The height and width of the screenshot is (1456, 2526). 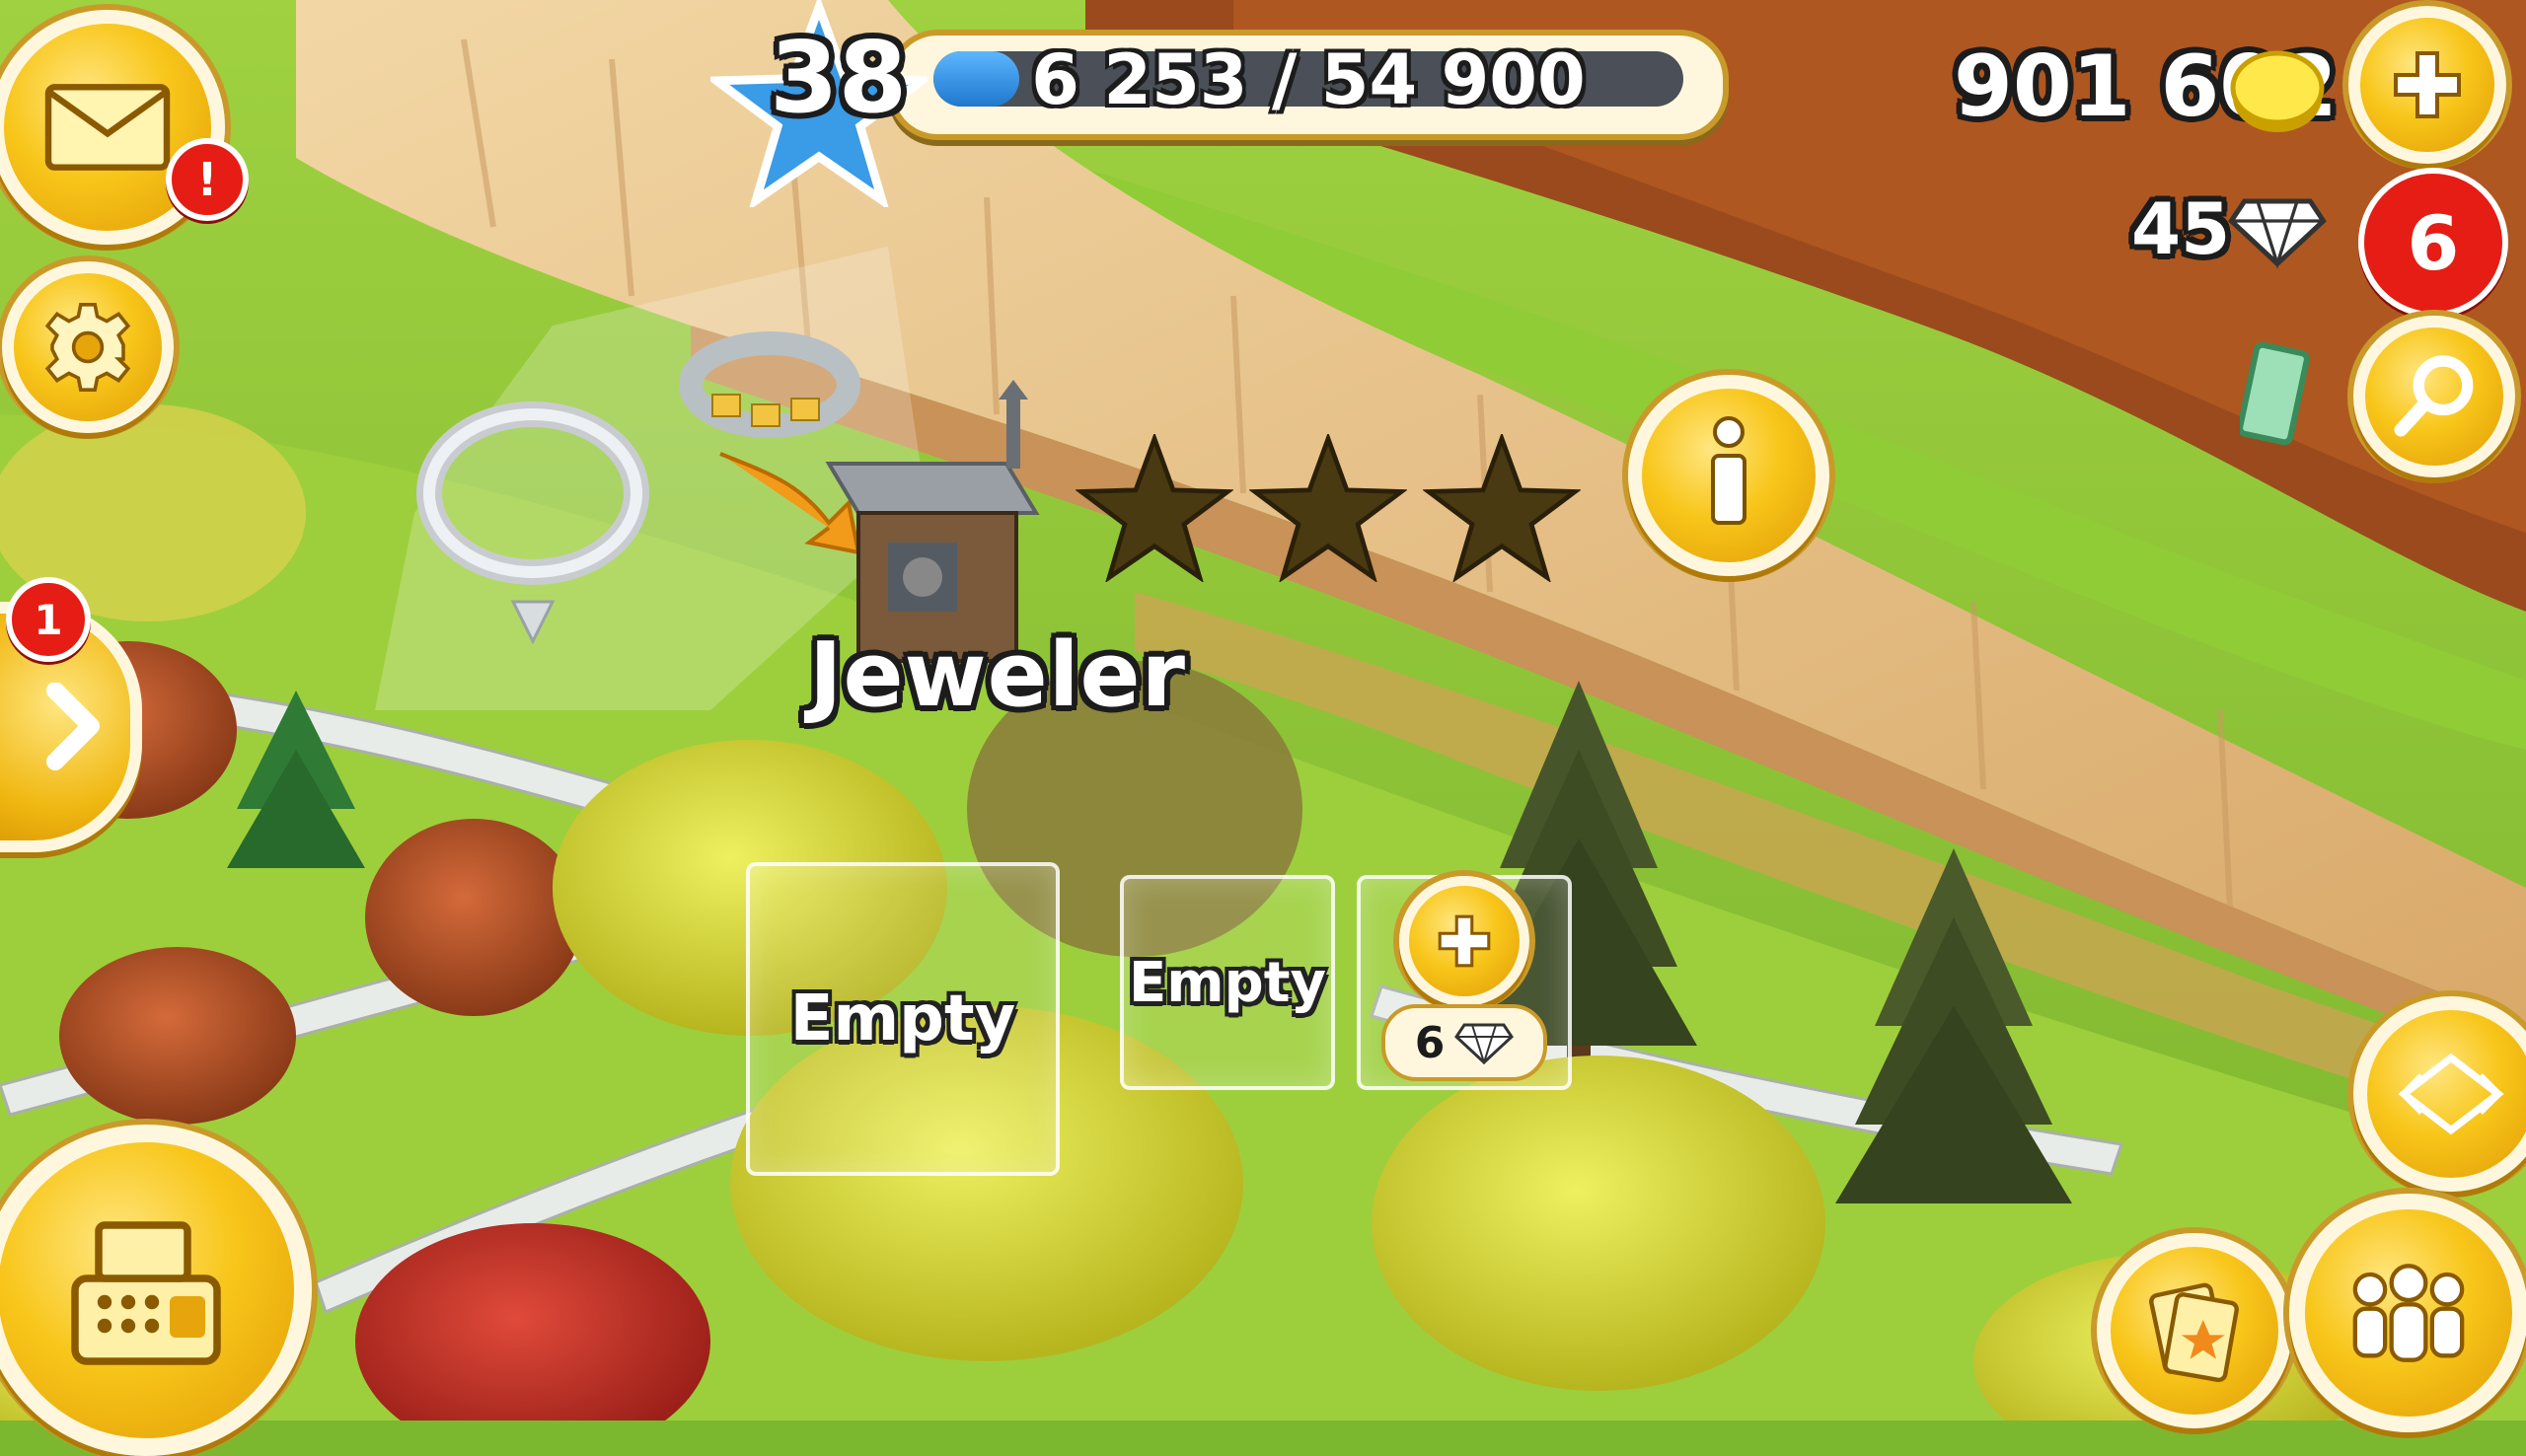 I want to click on cash-register-icon, so click(x=146, y=1293).